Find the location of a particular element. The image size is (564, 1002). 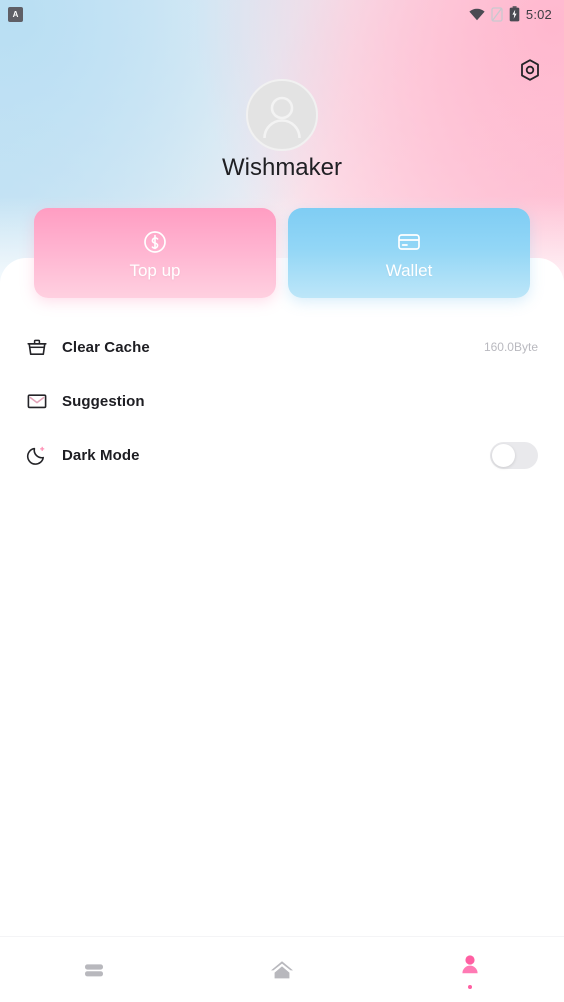

profile-name: Wishmaker is located at coordinates (281, 167).